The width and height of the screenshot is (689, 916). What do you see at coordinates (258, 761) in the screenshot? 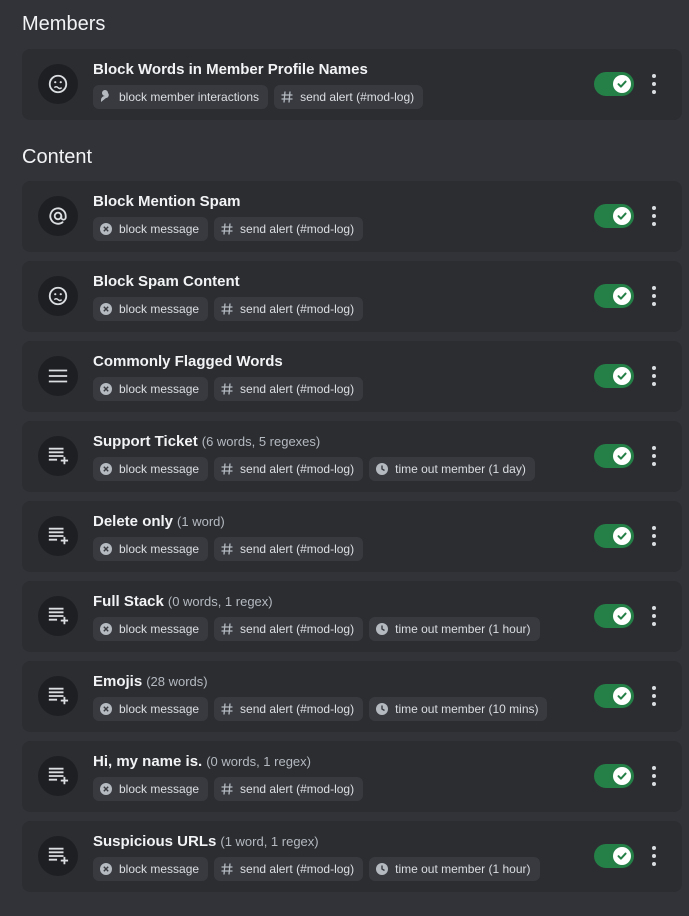
I see `rule-subtitle: (0 words, 1 regex)` at bounding box center [258, 761].